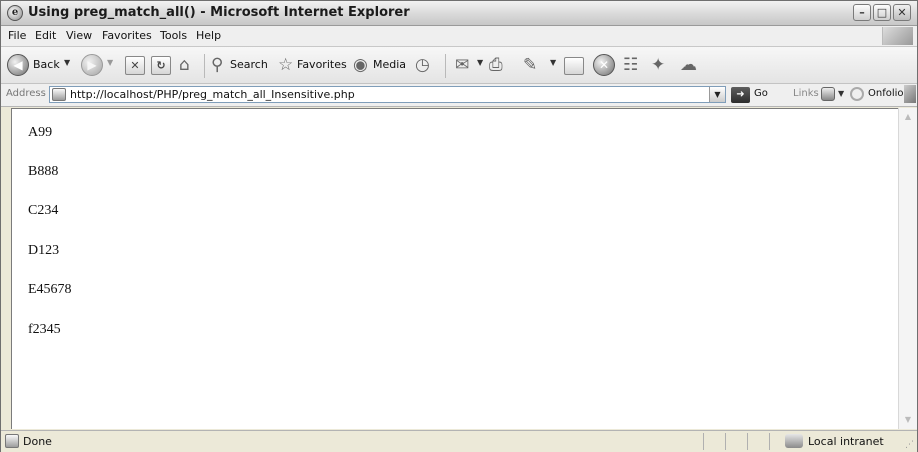 The image size is (918, 452). Describe the element at coordinates (910, 94) in the screenshot. I see `throbber-icon` at that location.